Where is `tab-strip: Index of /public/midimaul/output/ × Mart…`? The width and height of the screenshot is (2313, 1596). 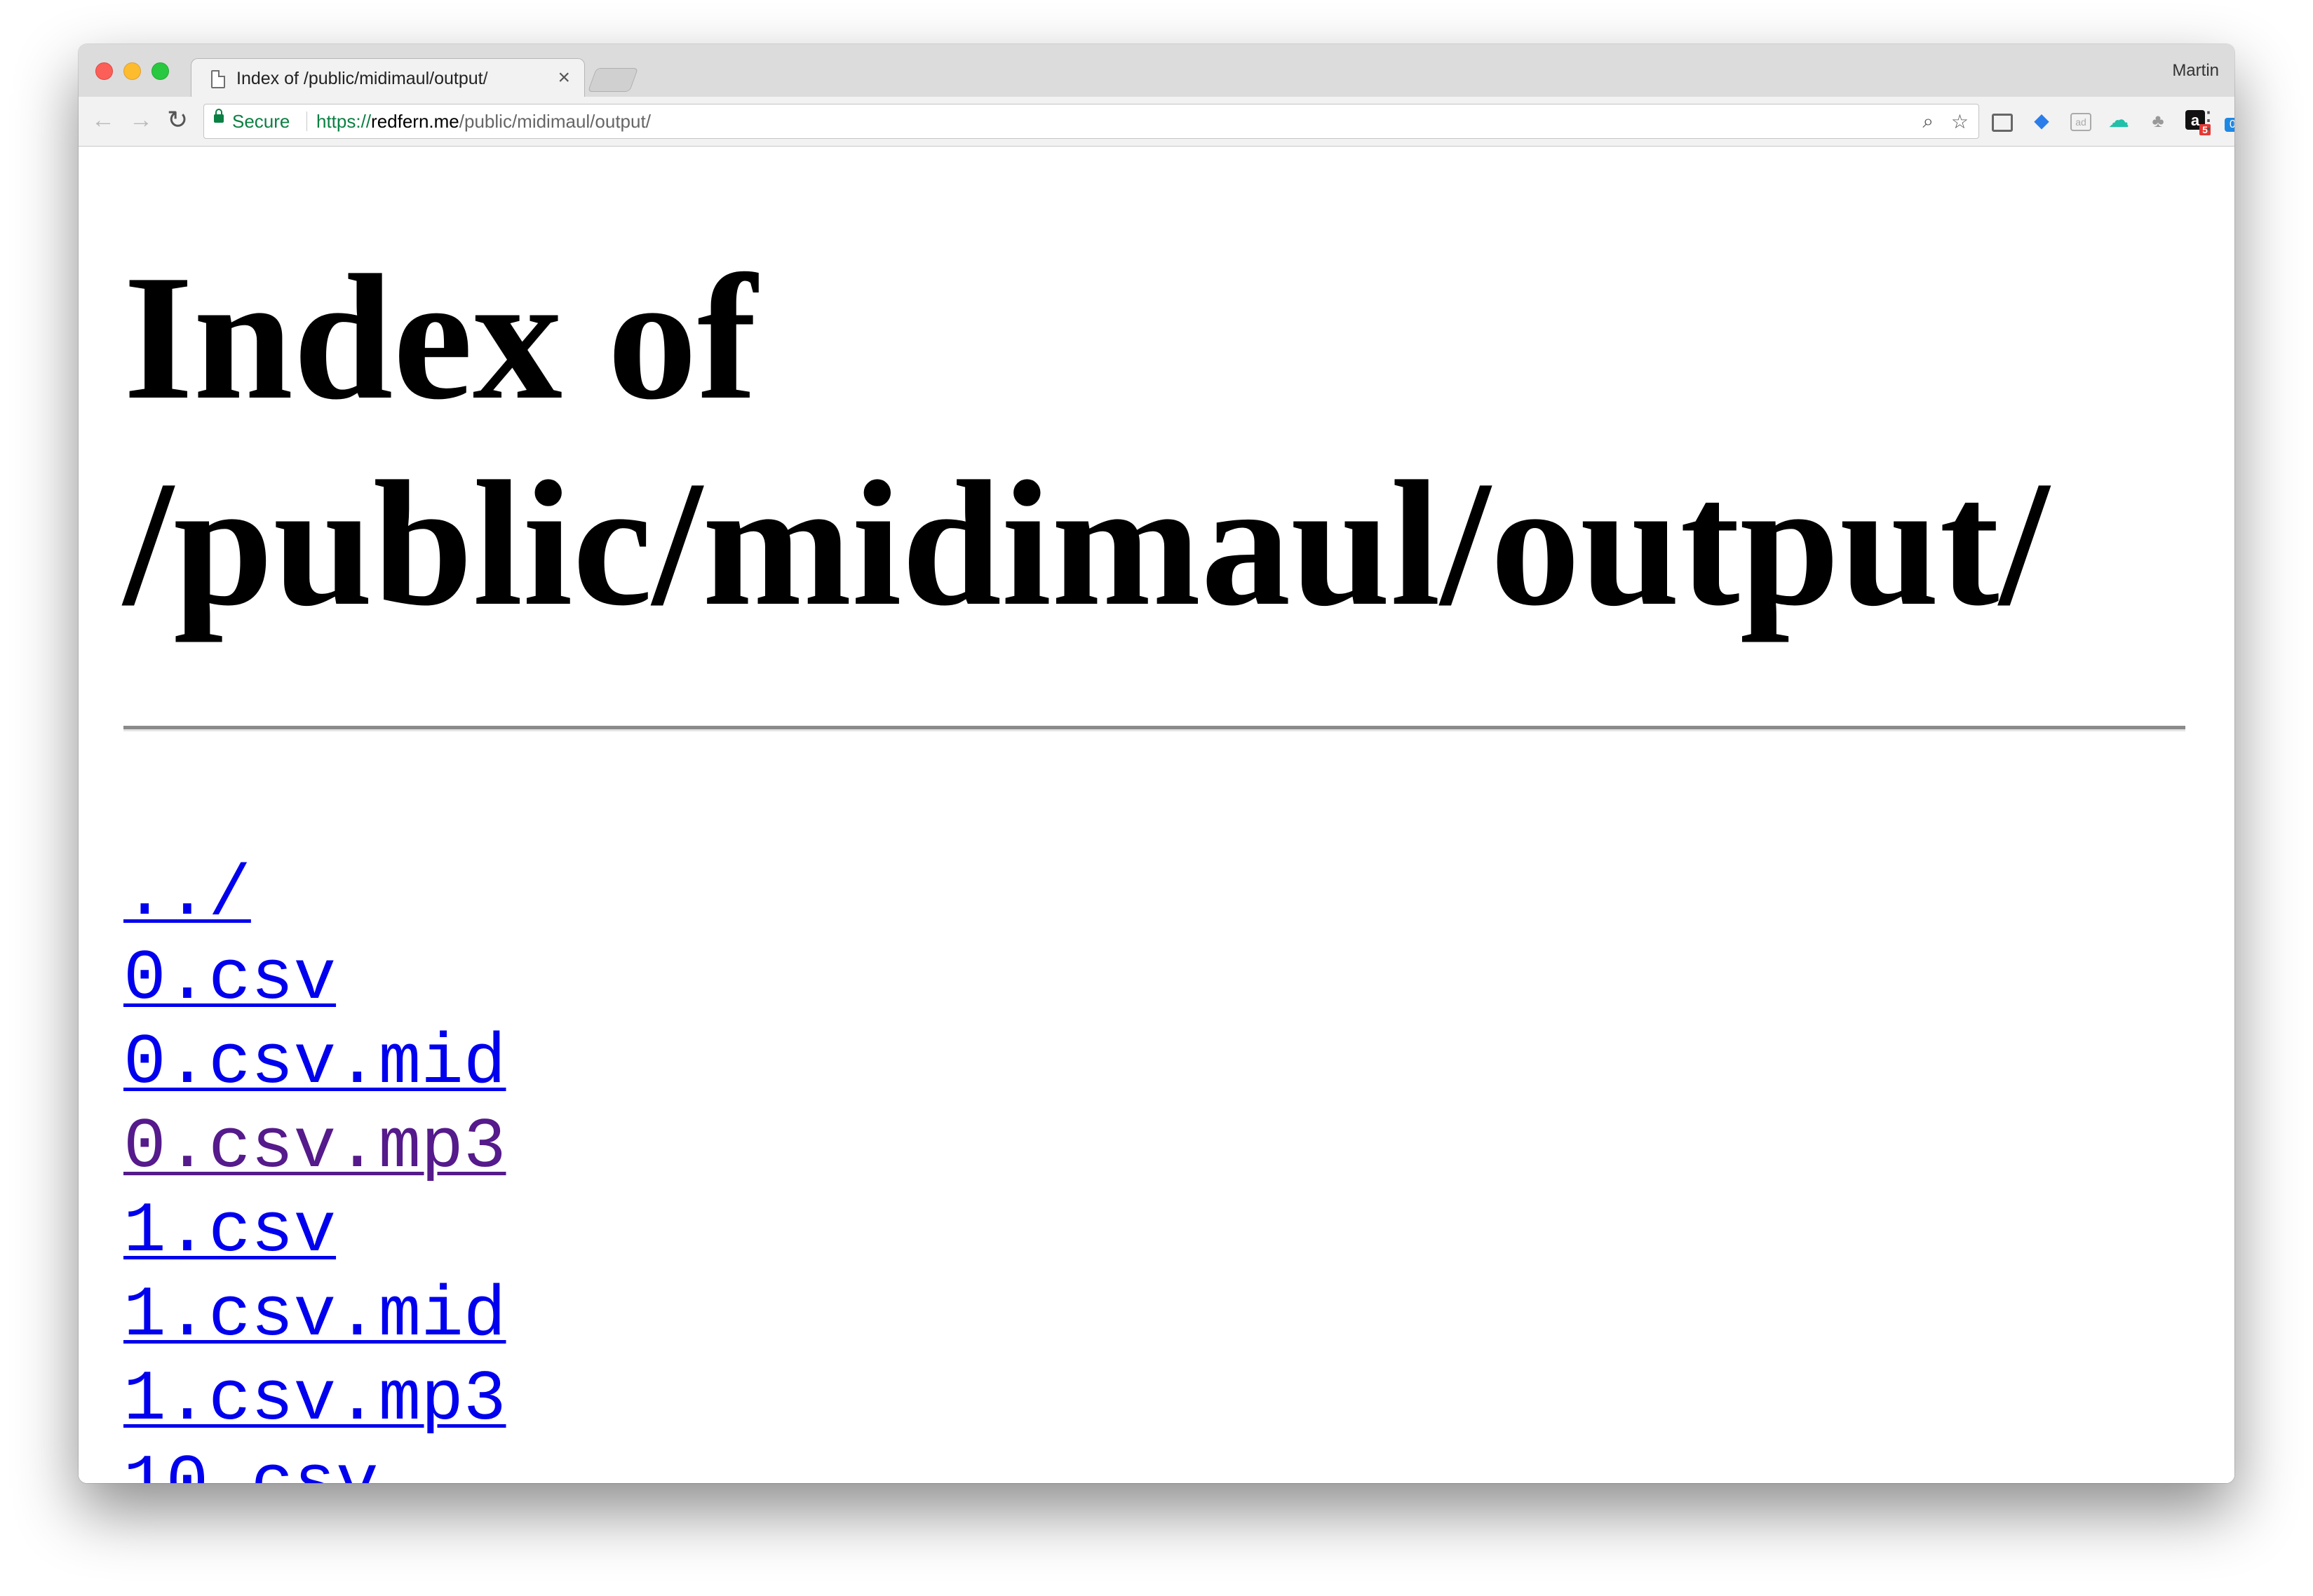 tab-strip: Index of /public/midimaul/output/ × Mart… is located at coordinates (1156, 71).